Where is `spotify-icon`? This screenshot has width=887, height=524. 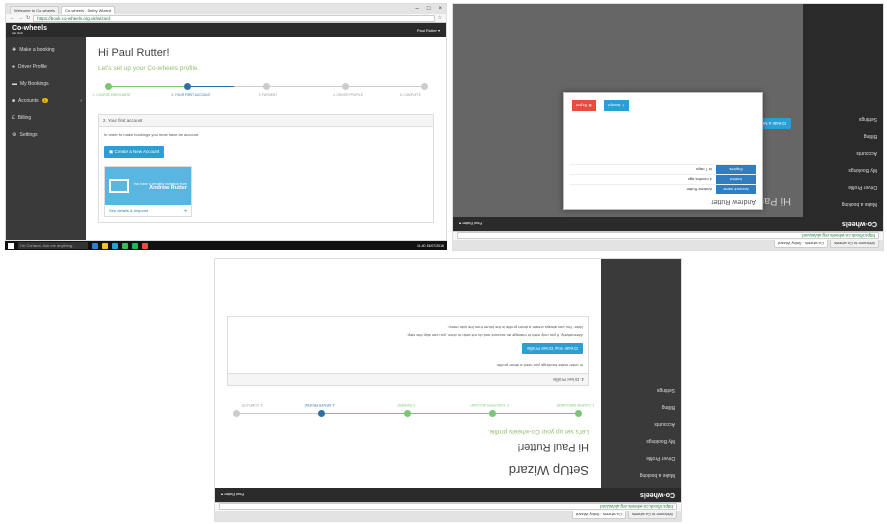 spotify-icon is located at coordinates (135, 245).